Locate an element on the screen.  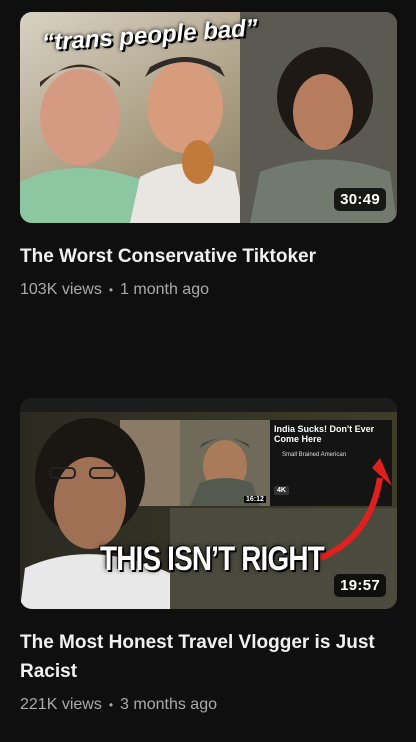
video-metadata: 221K views • 3 months ago is located at coordinates (208, 705).